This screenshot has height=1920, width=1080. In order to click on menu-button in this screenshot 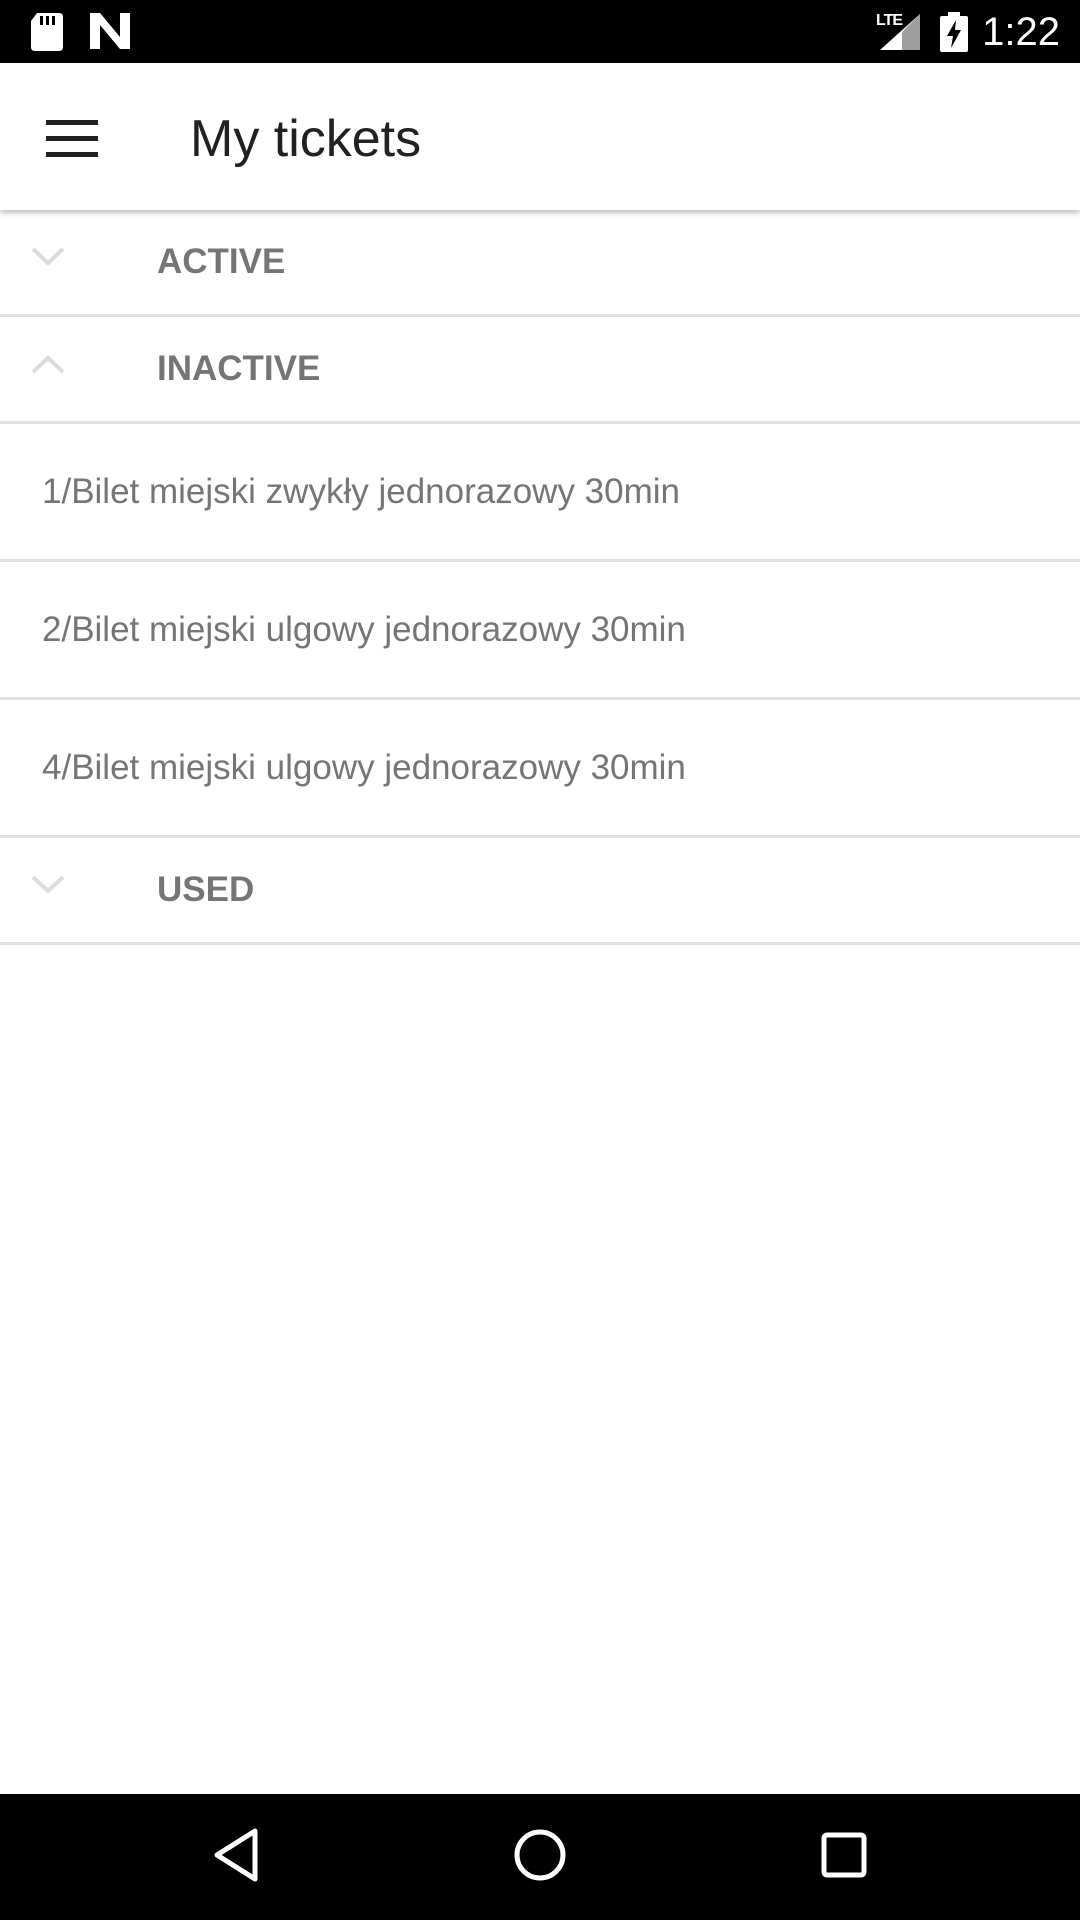, I will do `click(72, 141)`.